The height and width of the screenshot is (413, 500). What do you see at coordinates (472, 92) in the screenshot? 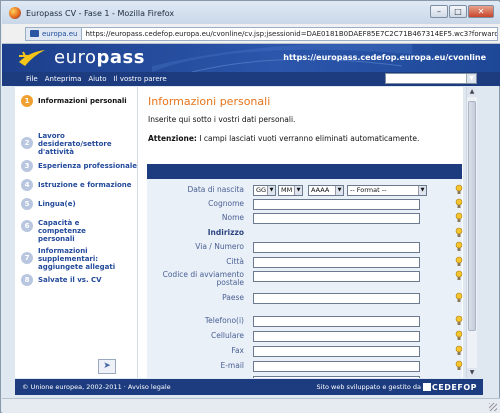
I see `scroll-up-icon: ▲` at bounding box center [472, 92].